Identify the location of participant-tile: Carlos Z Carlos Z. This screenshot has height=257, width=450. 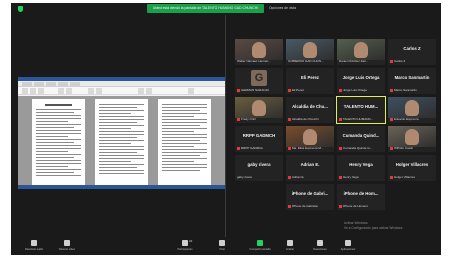
(412, 52).